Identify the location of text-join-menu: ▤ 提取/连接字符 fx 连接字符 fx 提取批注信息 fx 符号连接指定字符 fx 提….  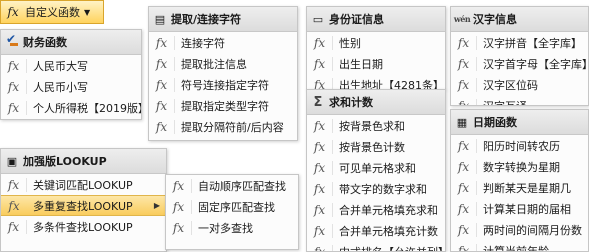
(223, 73).